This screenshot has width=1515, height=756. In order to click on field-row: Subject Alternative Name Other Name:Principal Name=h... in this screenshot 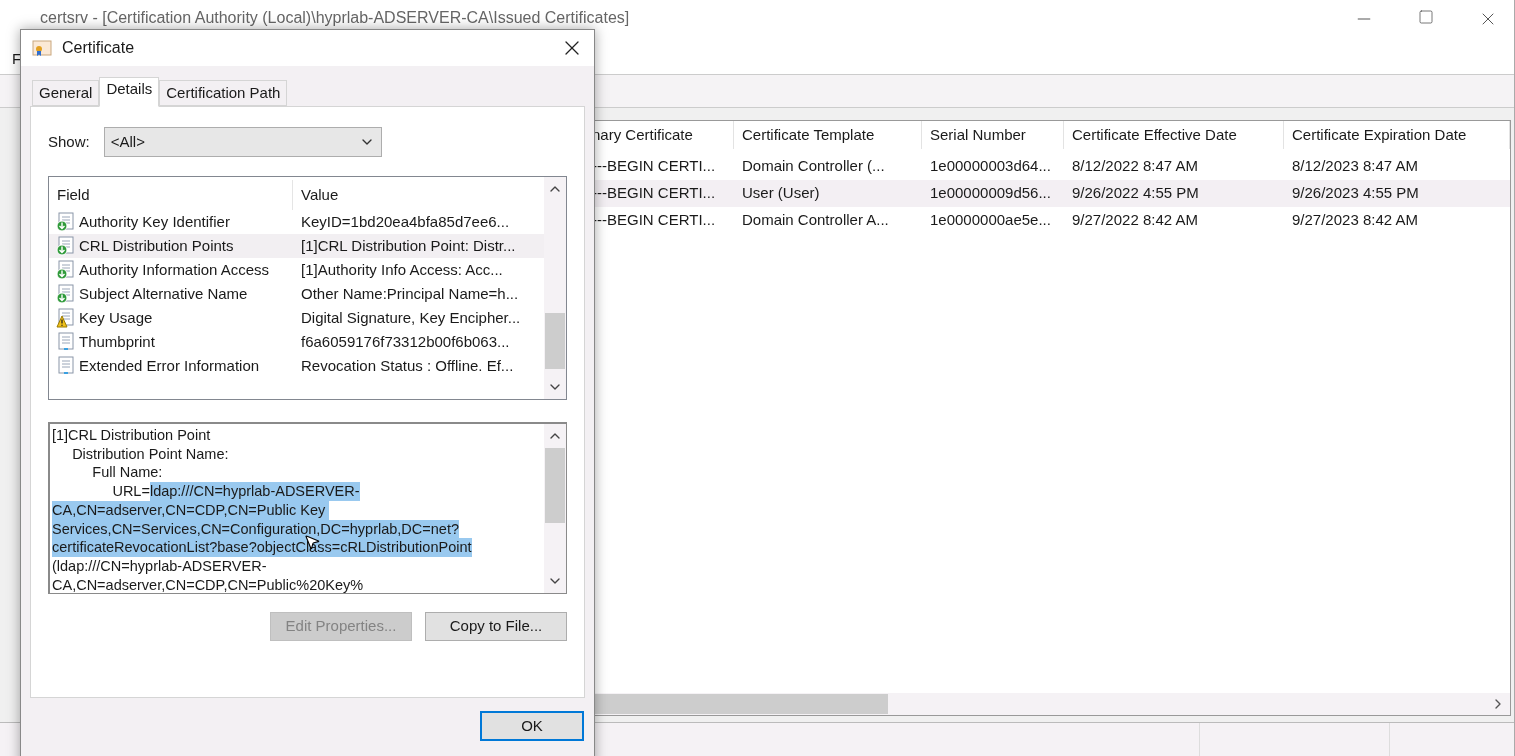, I will do `click(296, 294)`.